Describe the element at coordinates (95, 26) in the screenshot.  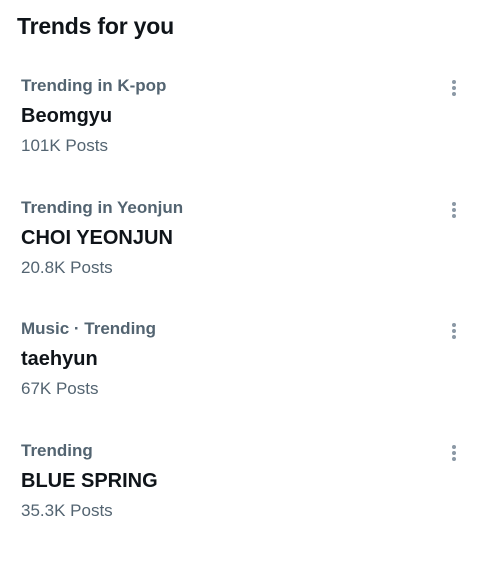
I see `panel-title: Trends for you` at that location.